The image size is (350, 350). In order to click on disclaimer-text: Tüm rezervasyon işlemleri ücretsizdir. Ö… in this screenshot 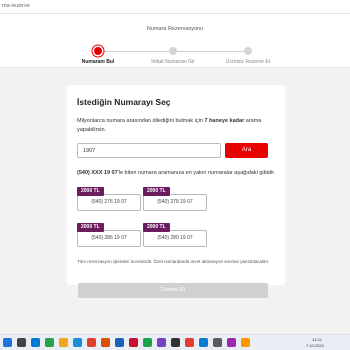, I will do `click(173, 261)`.